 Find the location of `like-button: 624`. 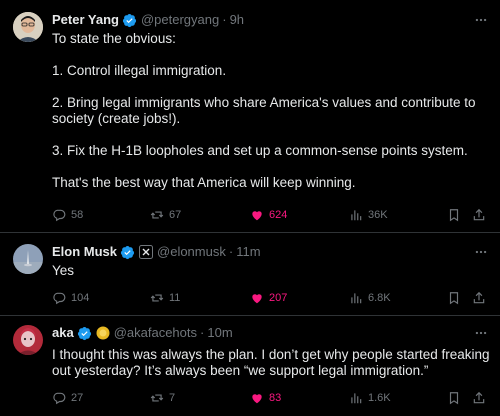

like-button: 624 is located at coordinates (268, 215).